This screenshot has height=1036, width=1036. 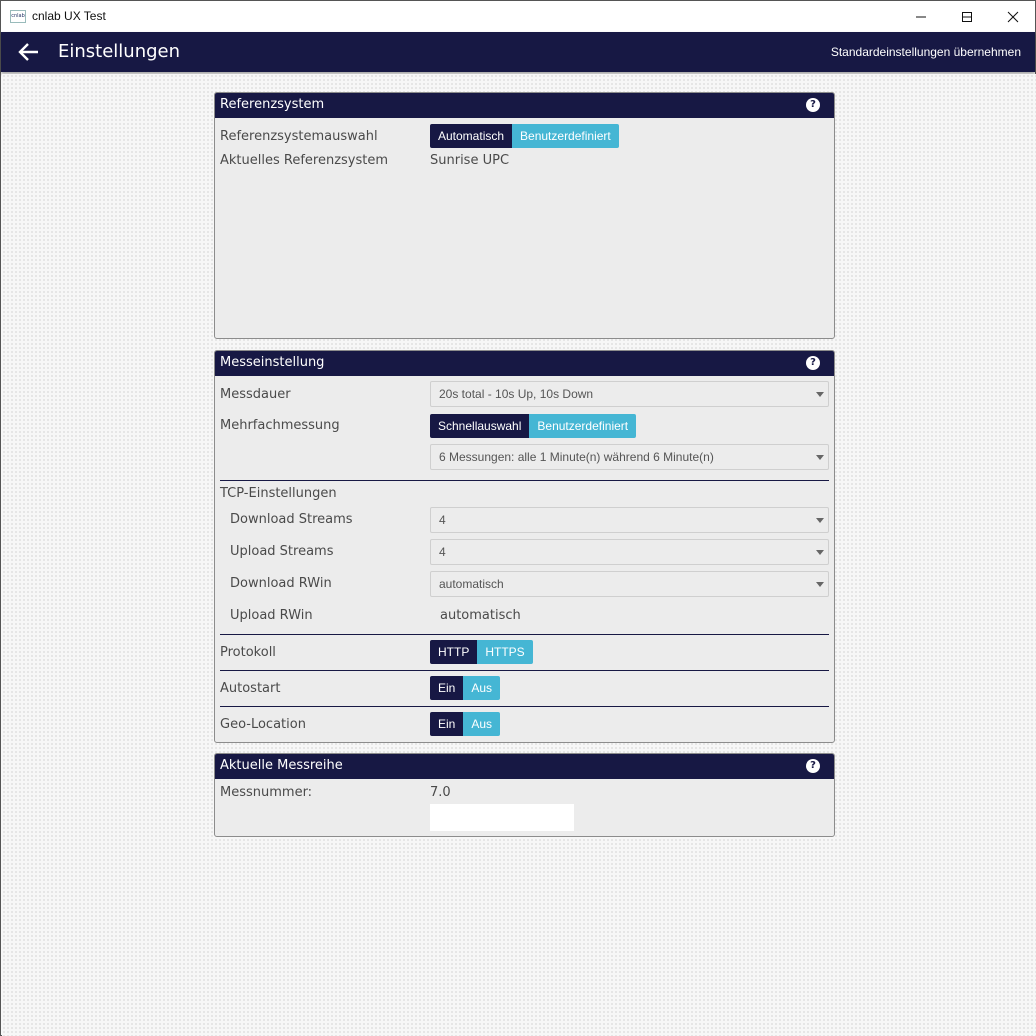 I want to click on upload-rwin-value: automatisch, so click(x=480, y=615).